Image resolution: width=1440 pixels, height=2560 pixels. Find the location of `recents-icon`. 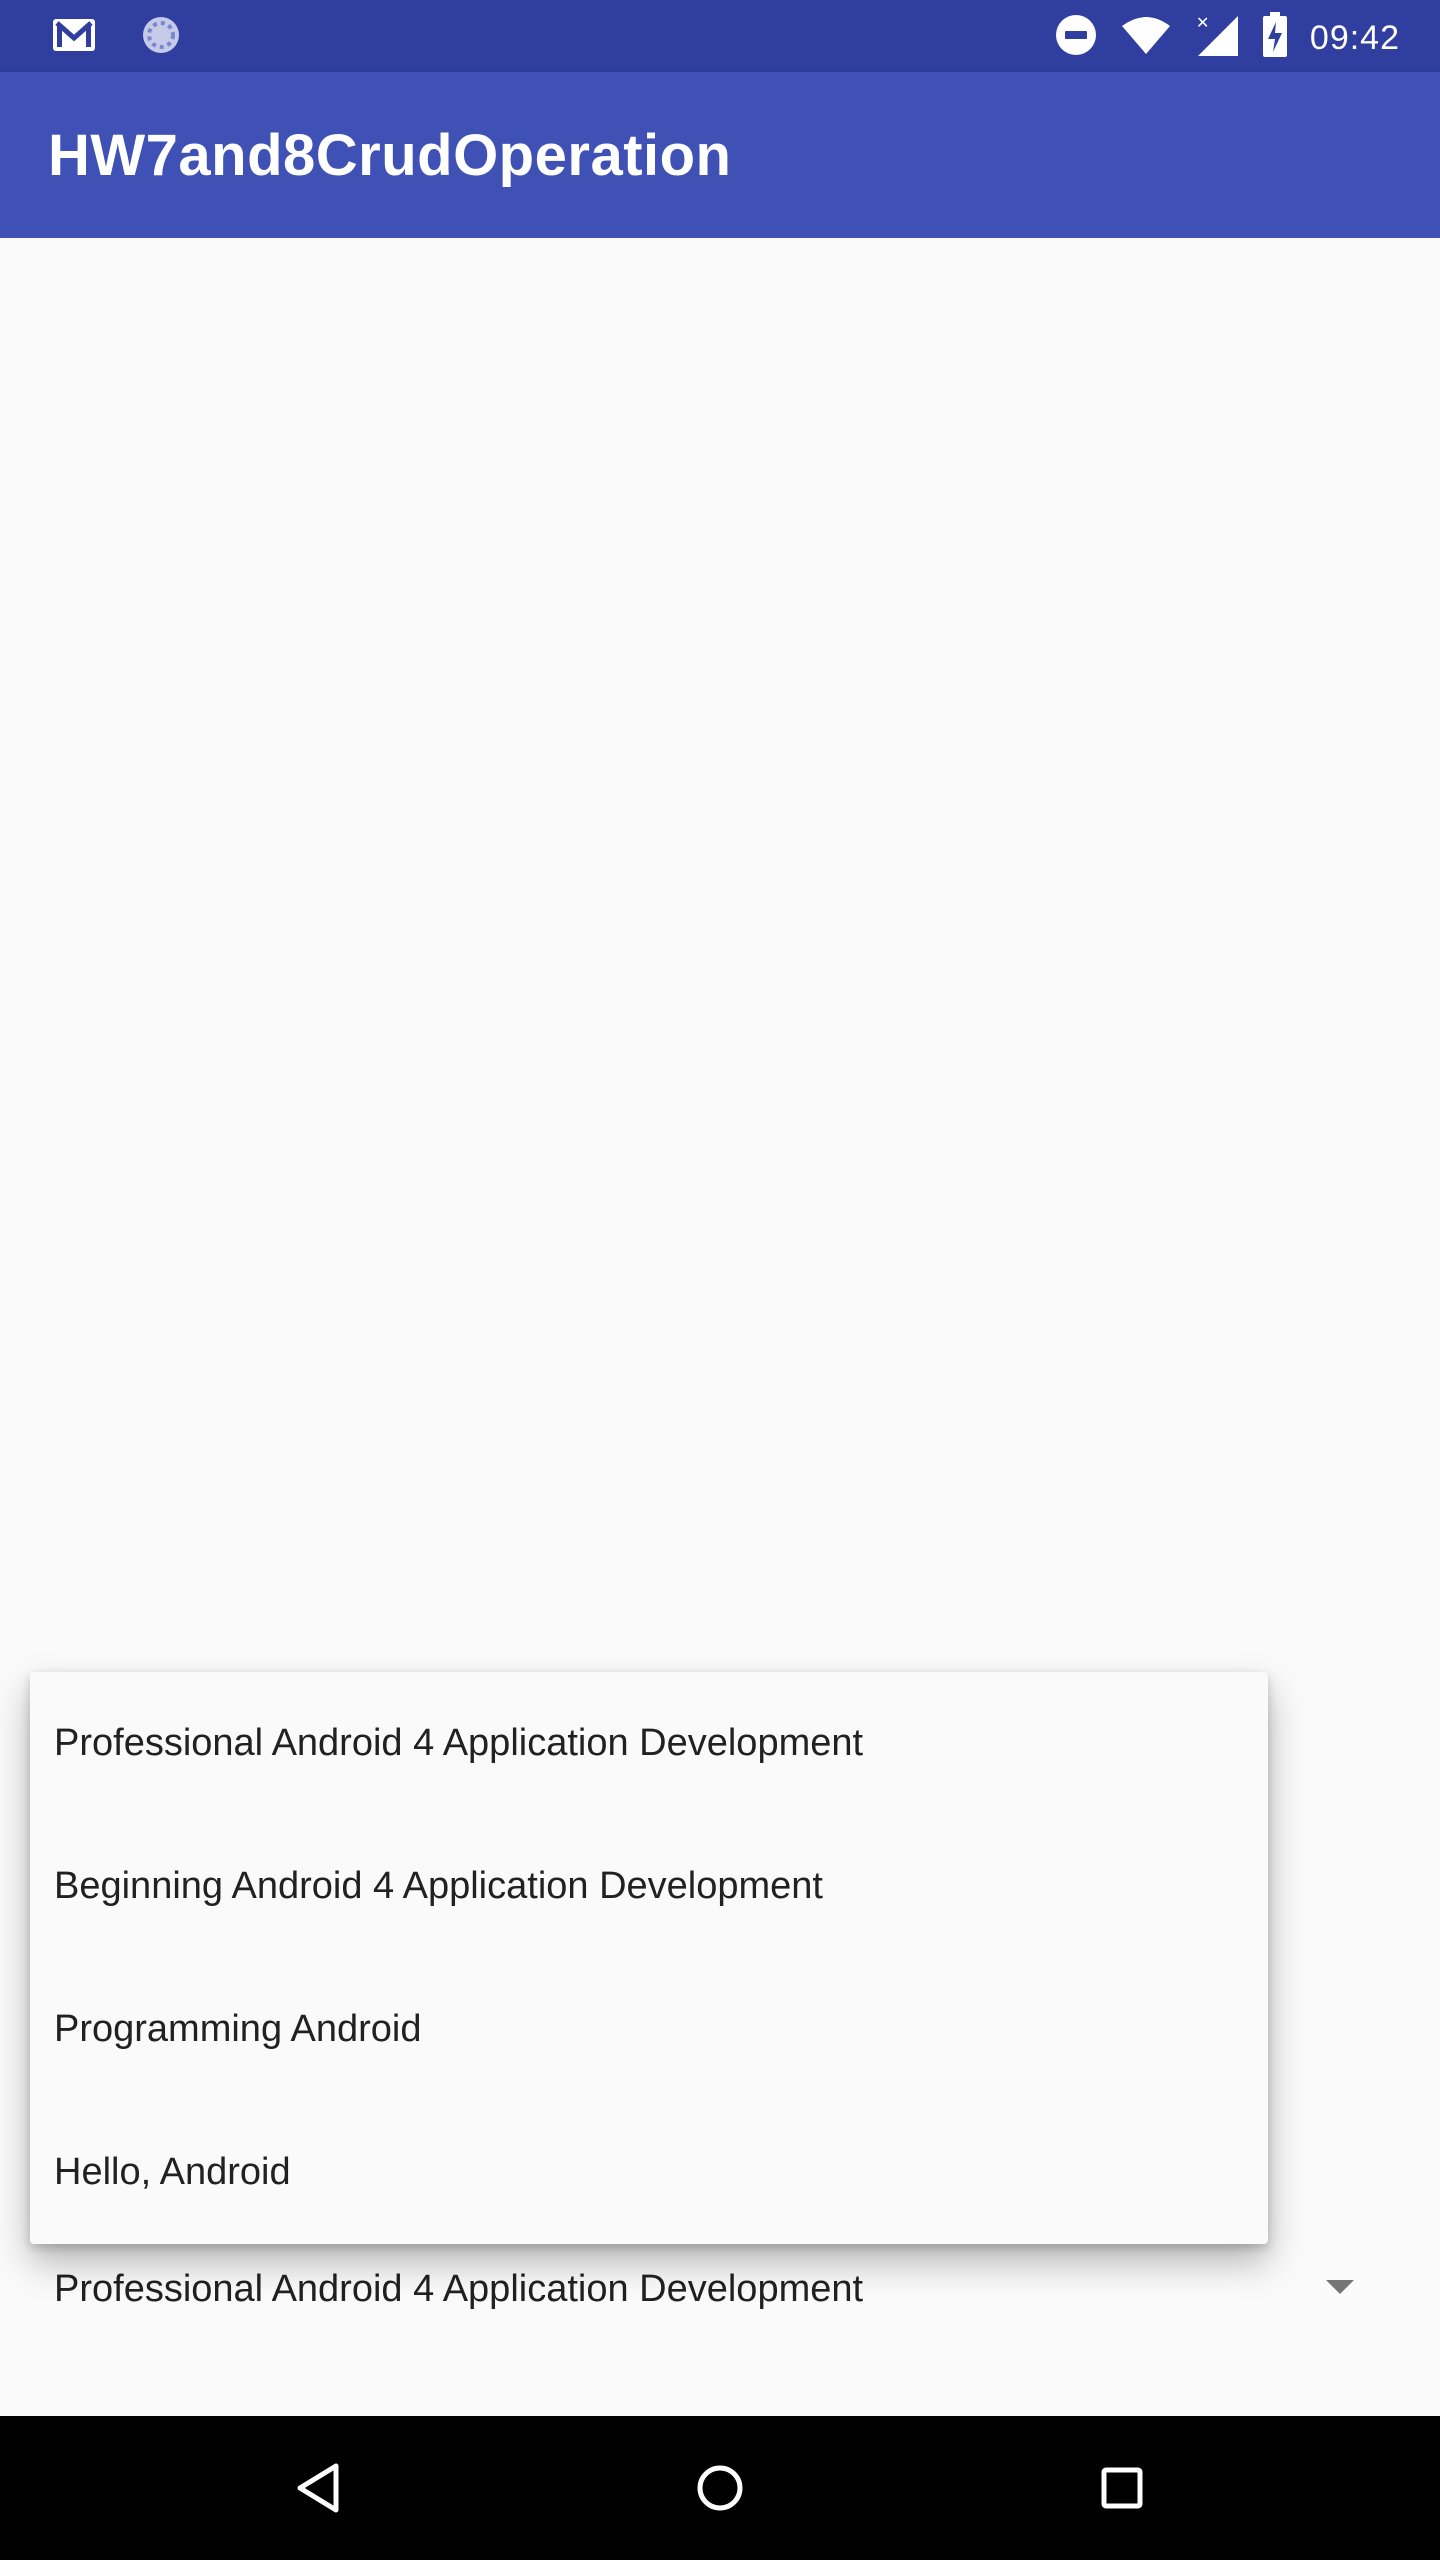

recents-icon is located at coordinates (1122, 2488).